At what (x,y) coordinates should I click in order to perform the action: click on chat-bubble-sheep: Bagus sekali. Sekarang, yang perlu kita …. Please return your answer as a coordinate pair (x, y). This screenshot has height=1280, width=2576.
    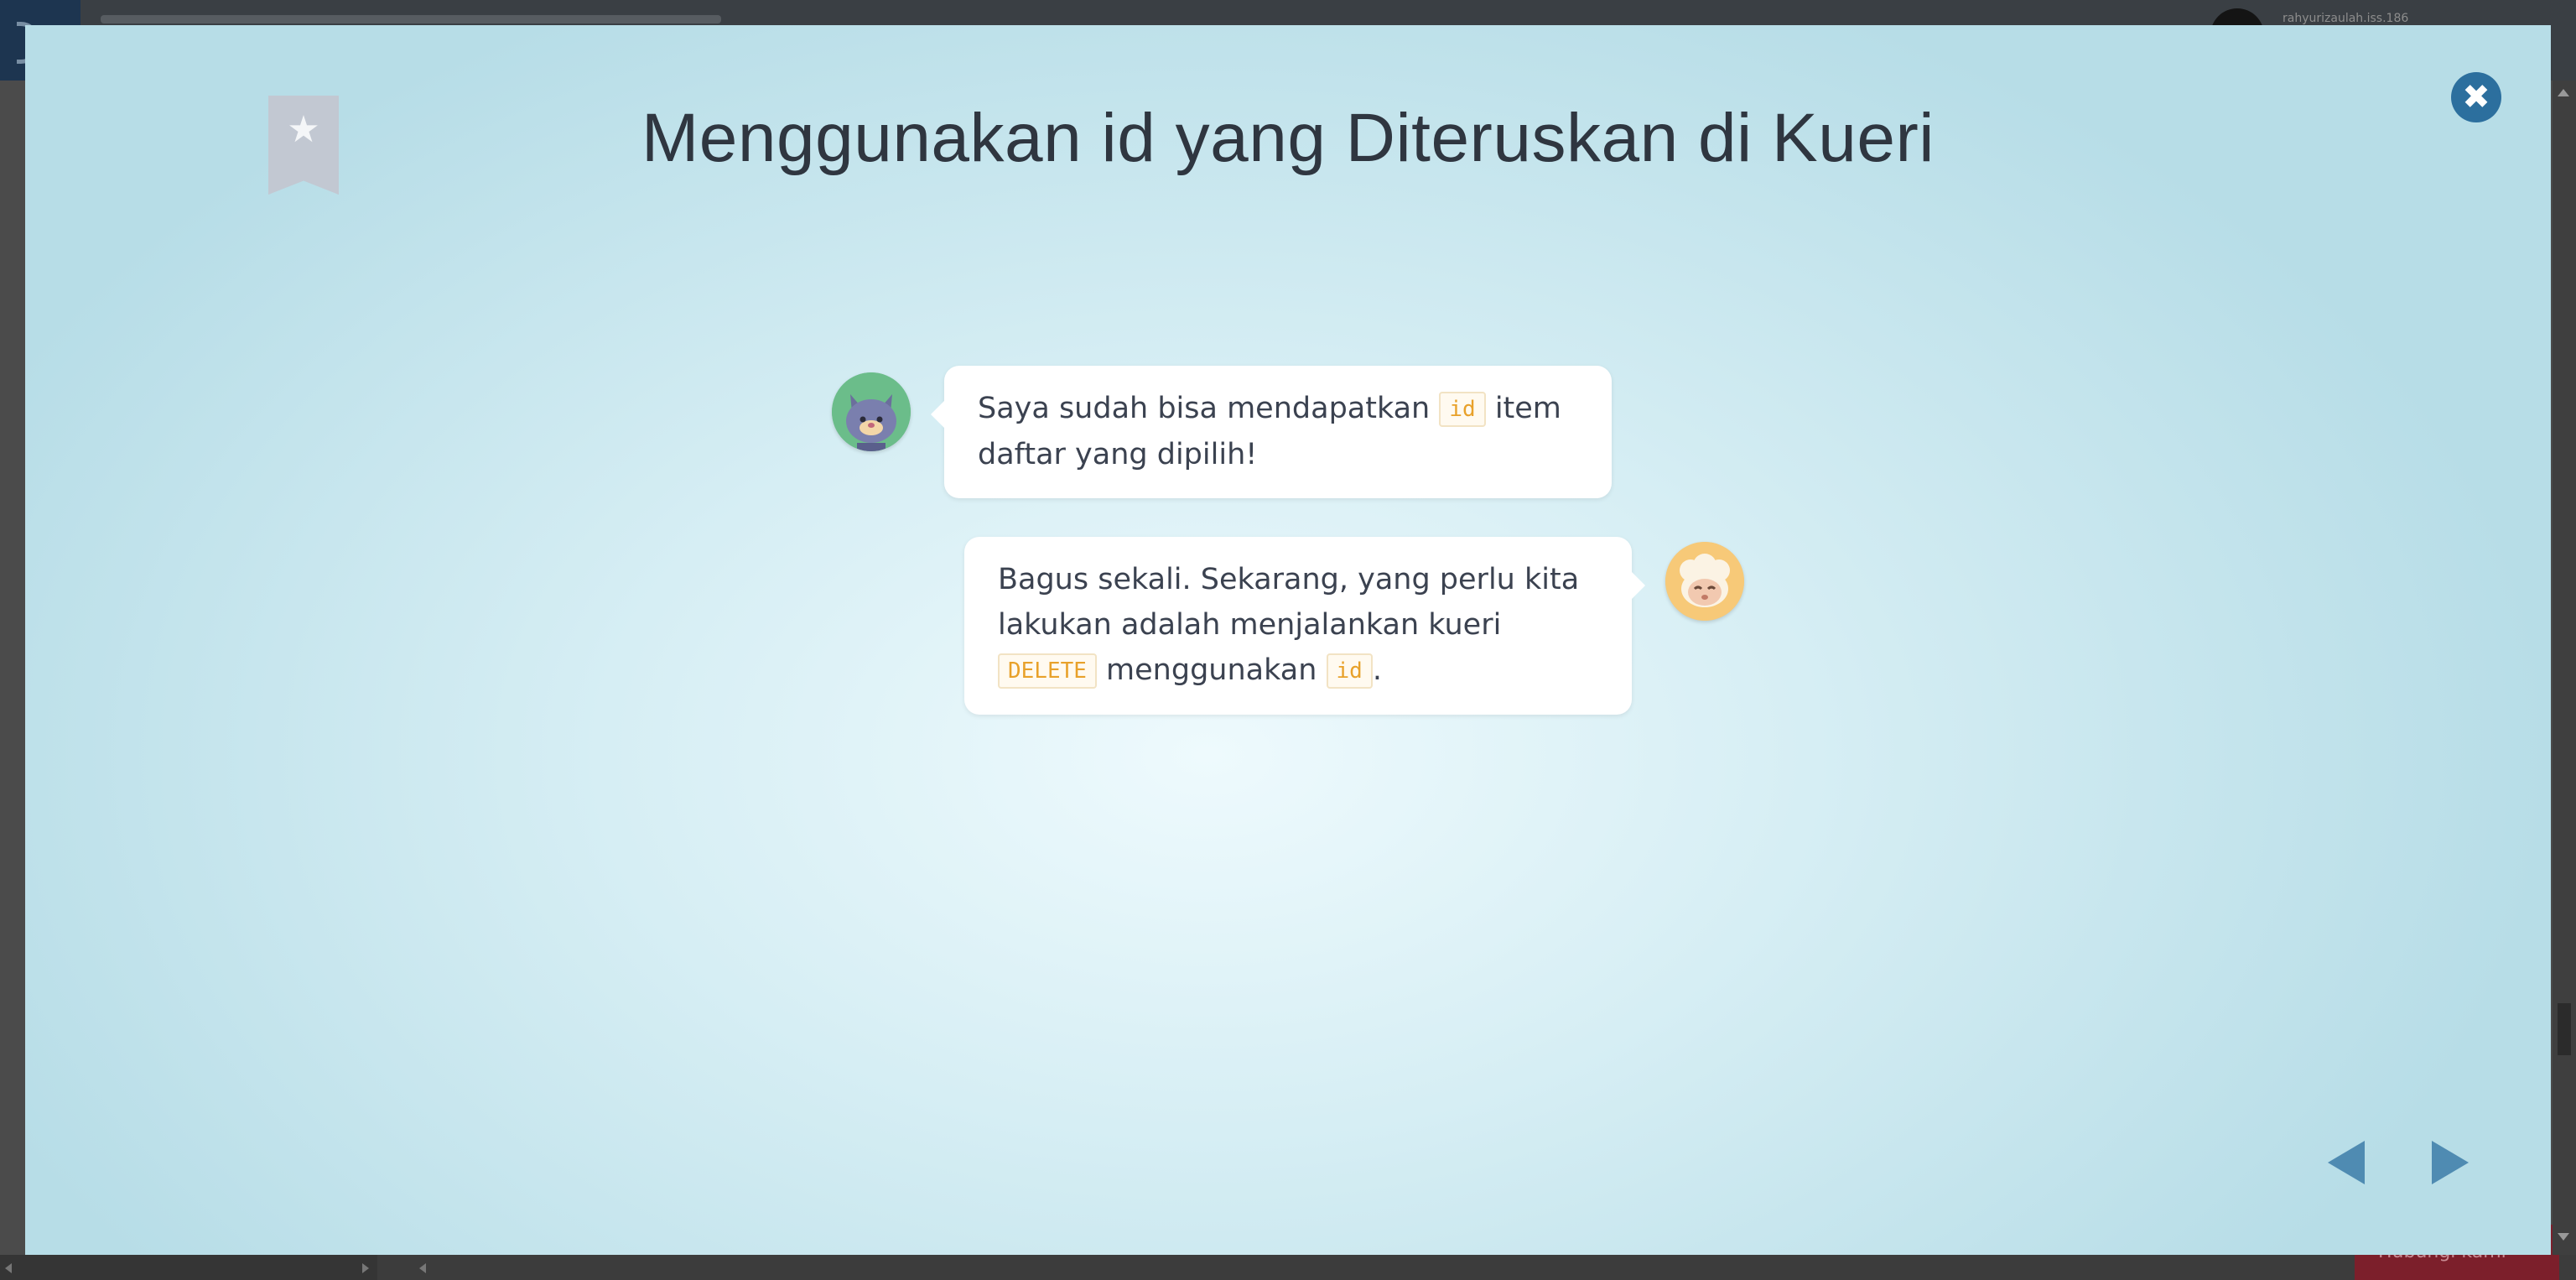
    Looking at the image, I should click on (1304, 626).